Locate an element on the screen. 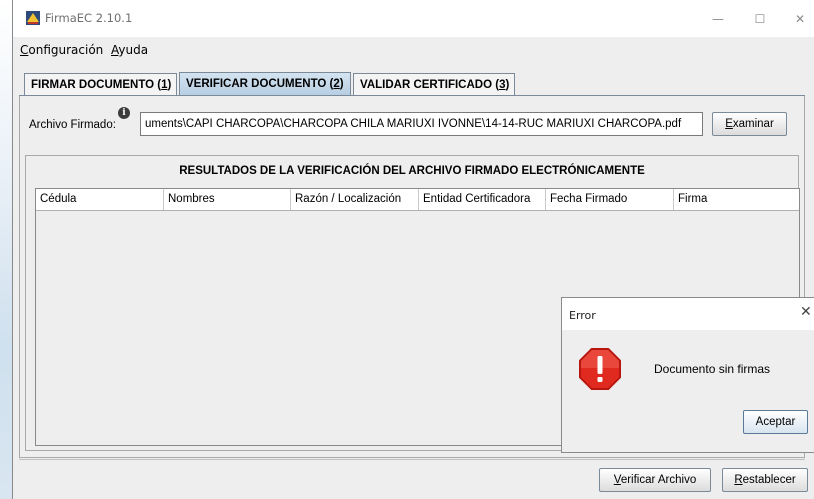  dialog-close-icon: ✕ is located at coordinates (806, 312).